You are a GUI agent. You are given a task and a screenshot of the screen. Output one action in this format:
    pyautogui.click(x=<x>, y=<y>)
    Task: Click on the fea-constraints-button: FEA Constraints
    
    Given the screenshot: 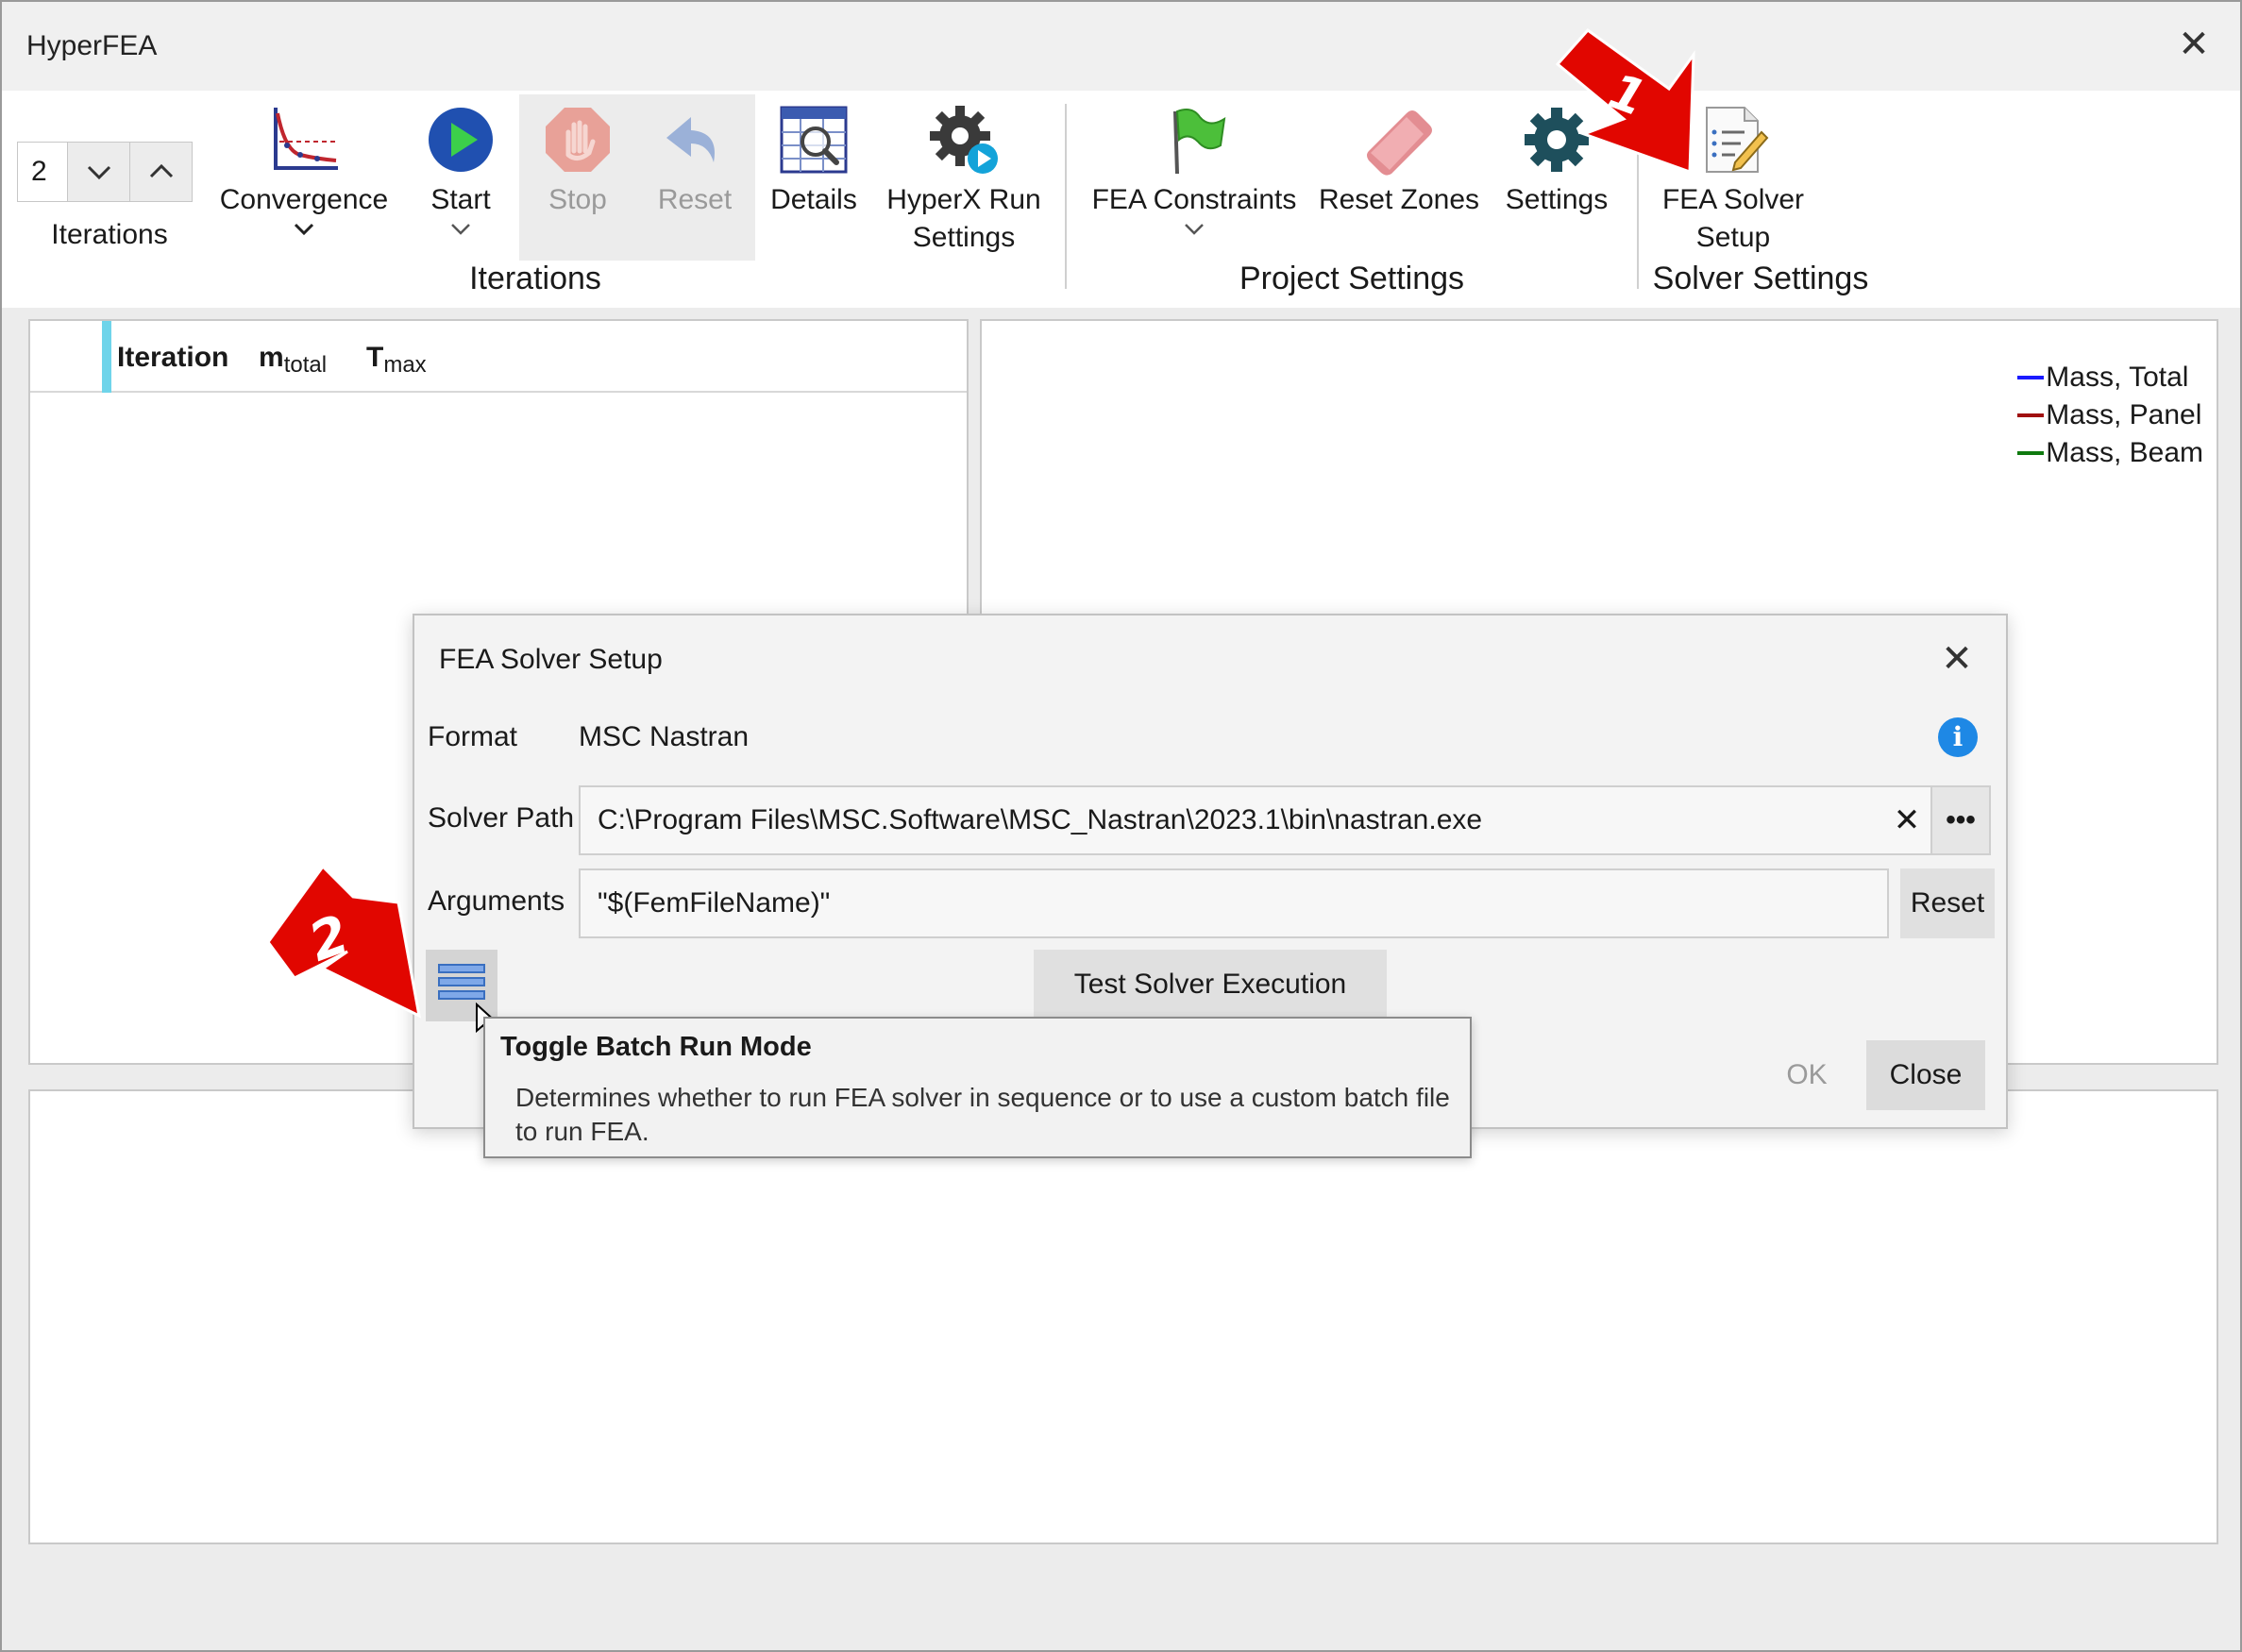 What is the action you would take?
    pyautogui.click(x=1194, y=179)
    